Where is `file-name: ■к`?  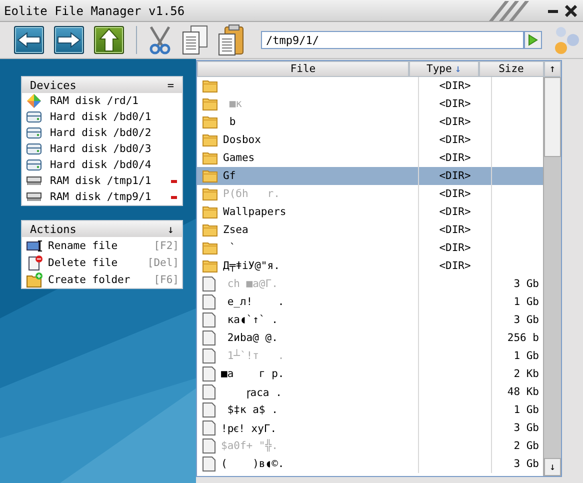
file-name: ■к is located at coordinates (235, 104).